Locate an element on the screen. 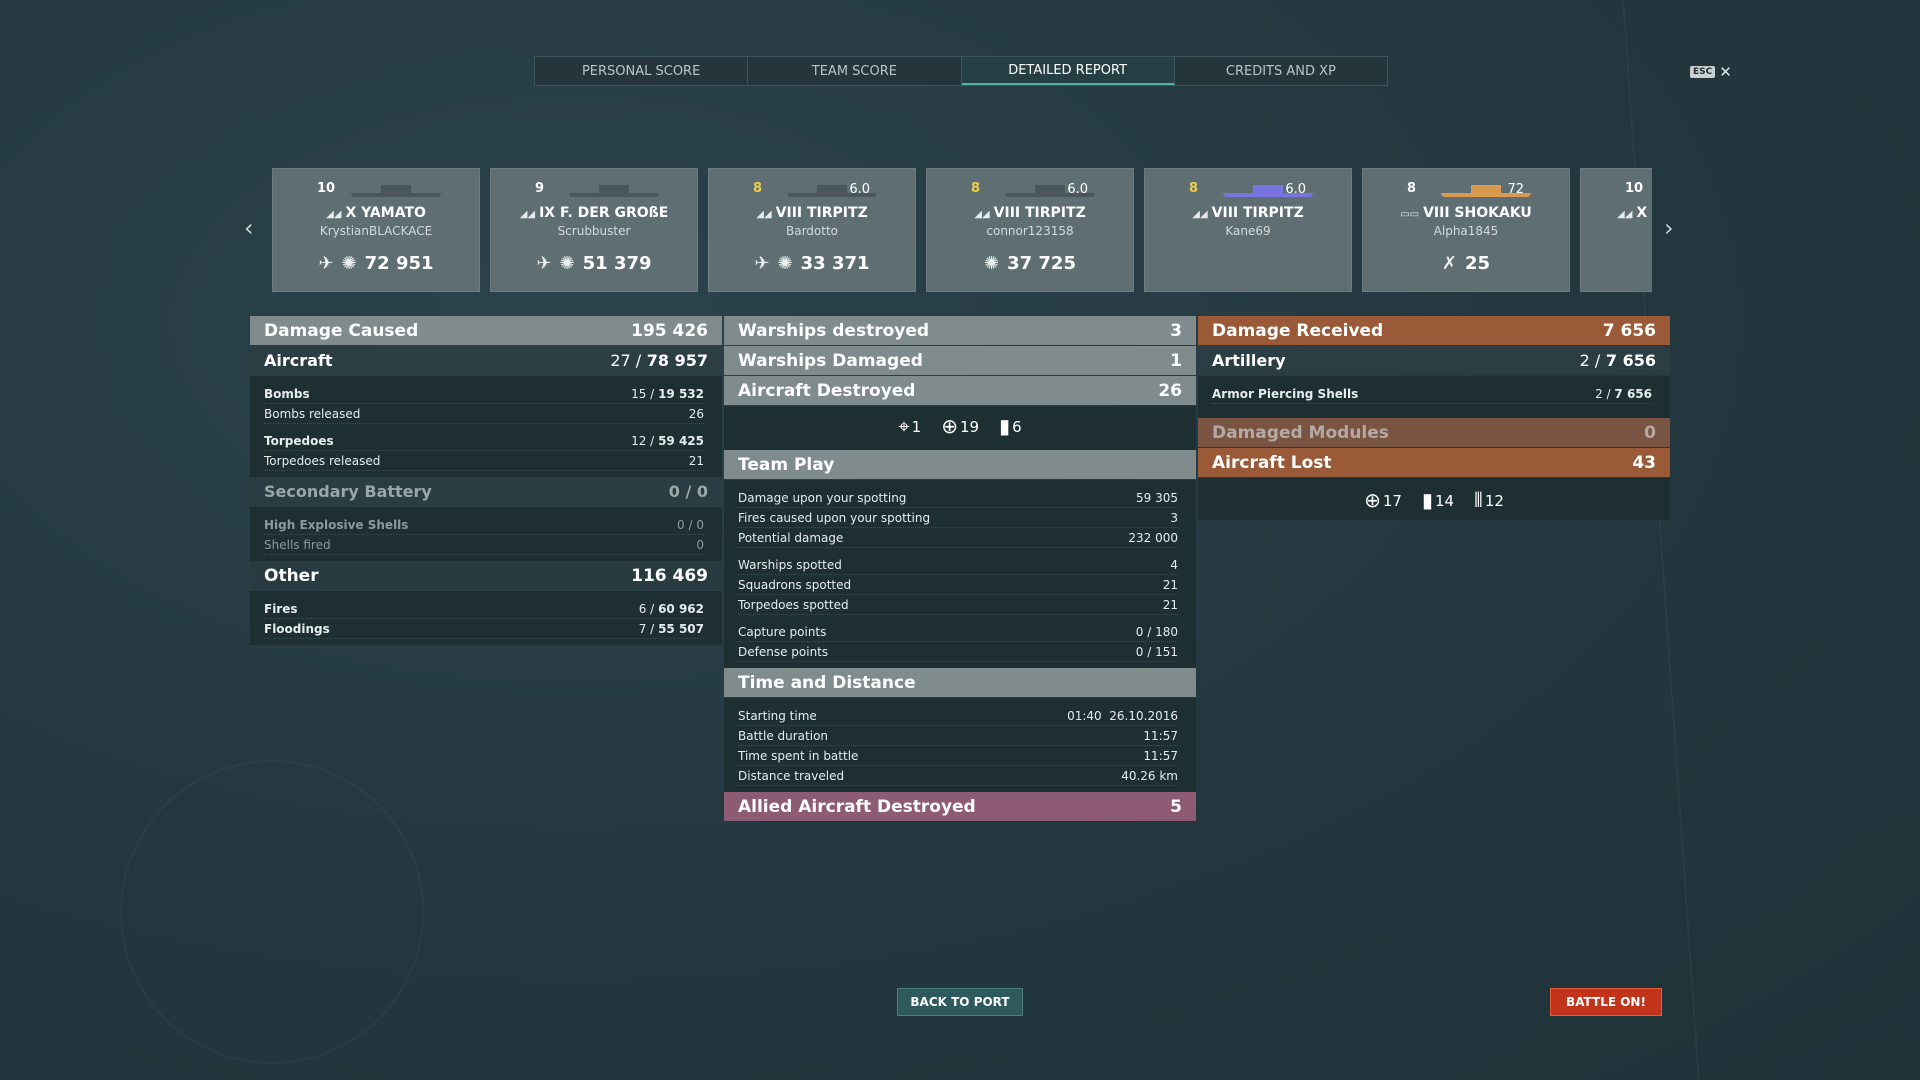  aircraft-destroyed-header: Aircraft Destroyed 26 is located at coordinates (960, 390).